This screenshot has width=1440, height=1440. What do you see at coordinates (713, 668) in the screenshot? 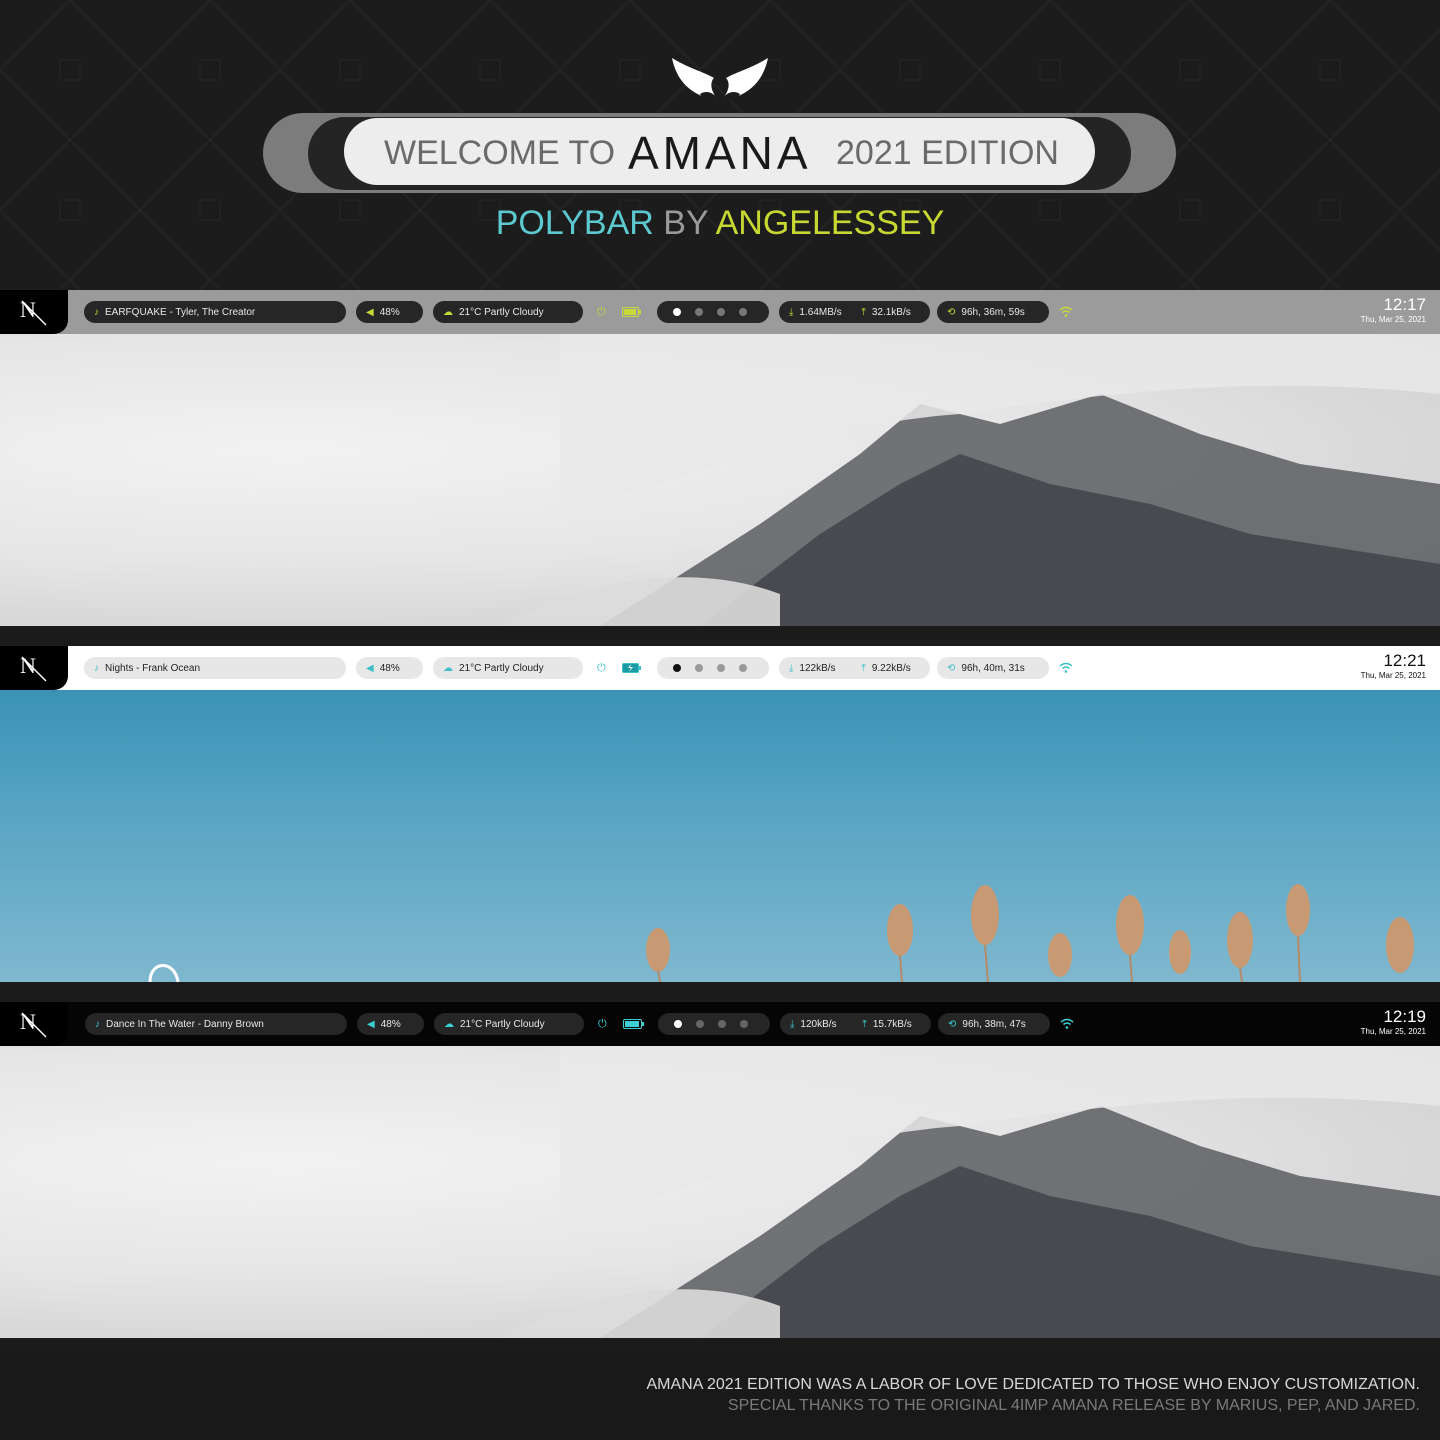
I see `workspaces-module` at bounding box center [713, 668].